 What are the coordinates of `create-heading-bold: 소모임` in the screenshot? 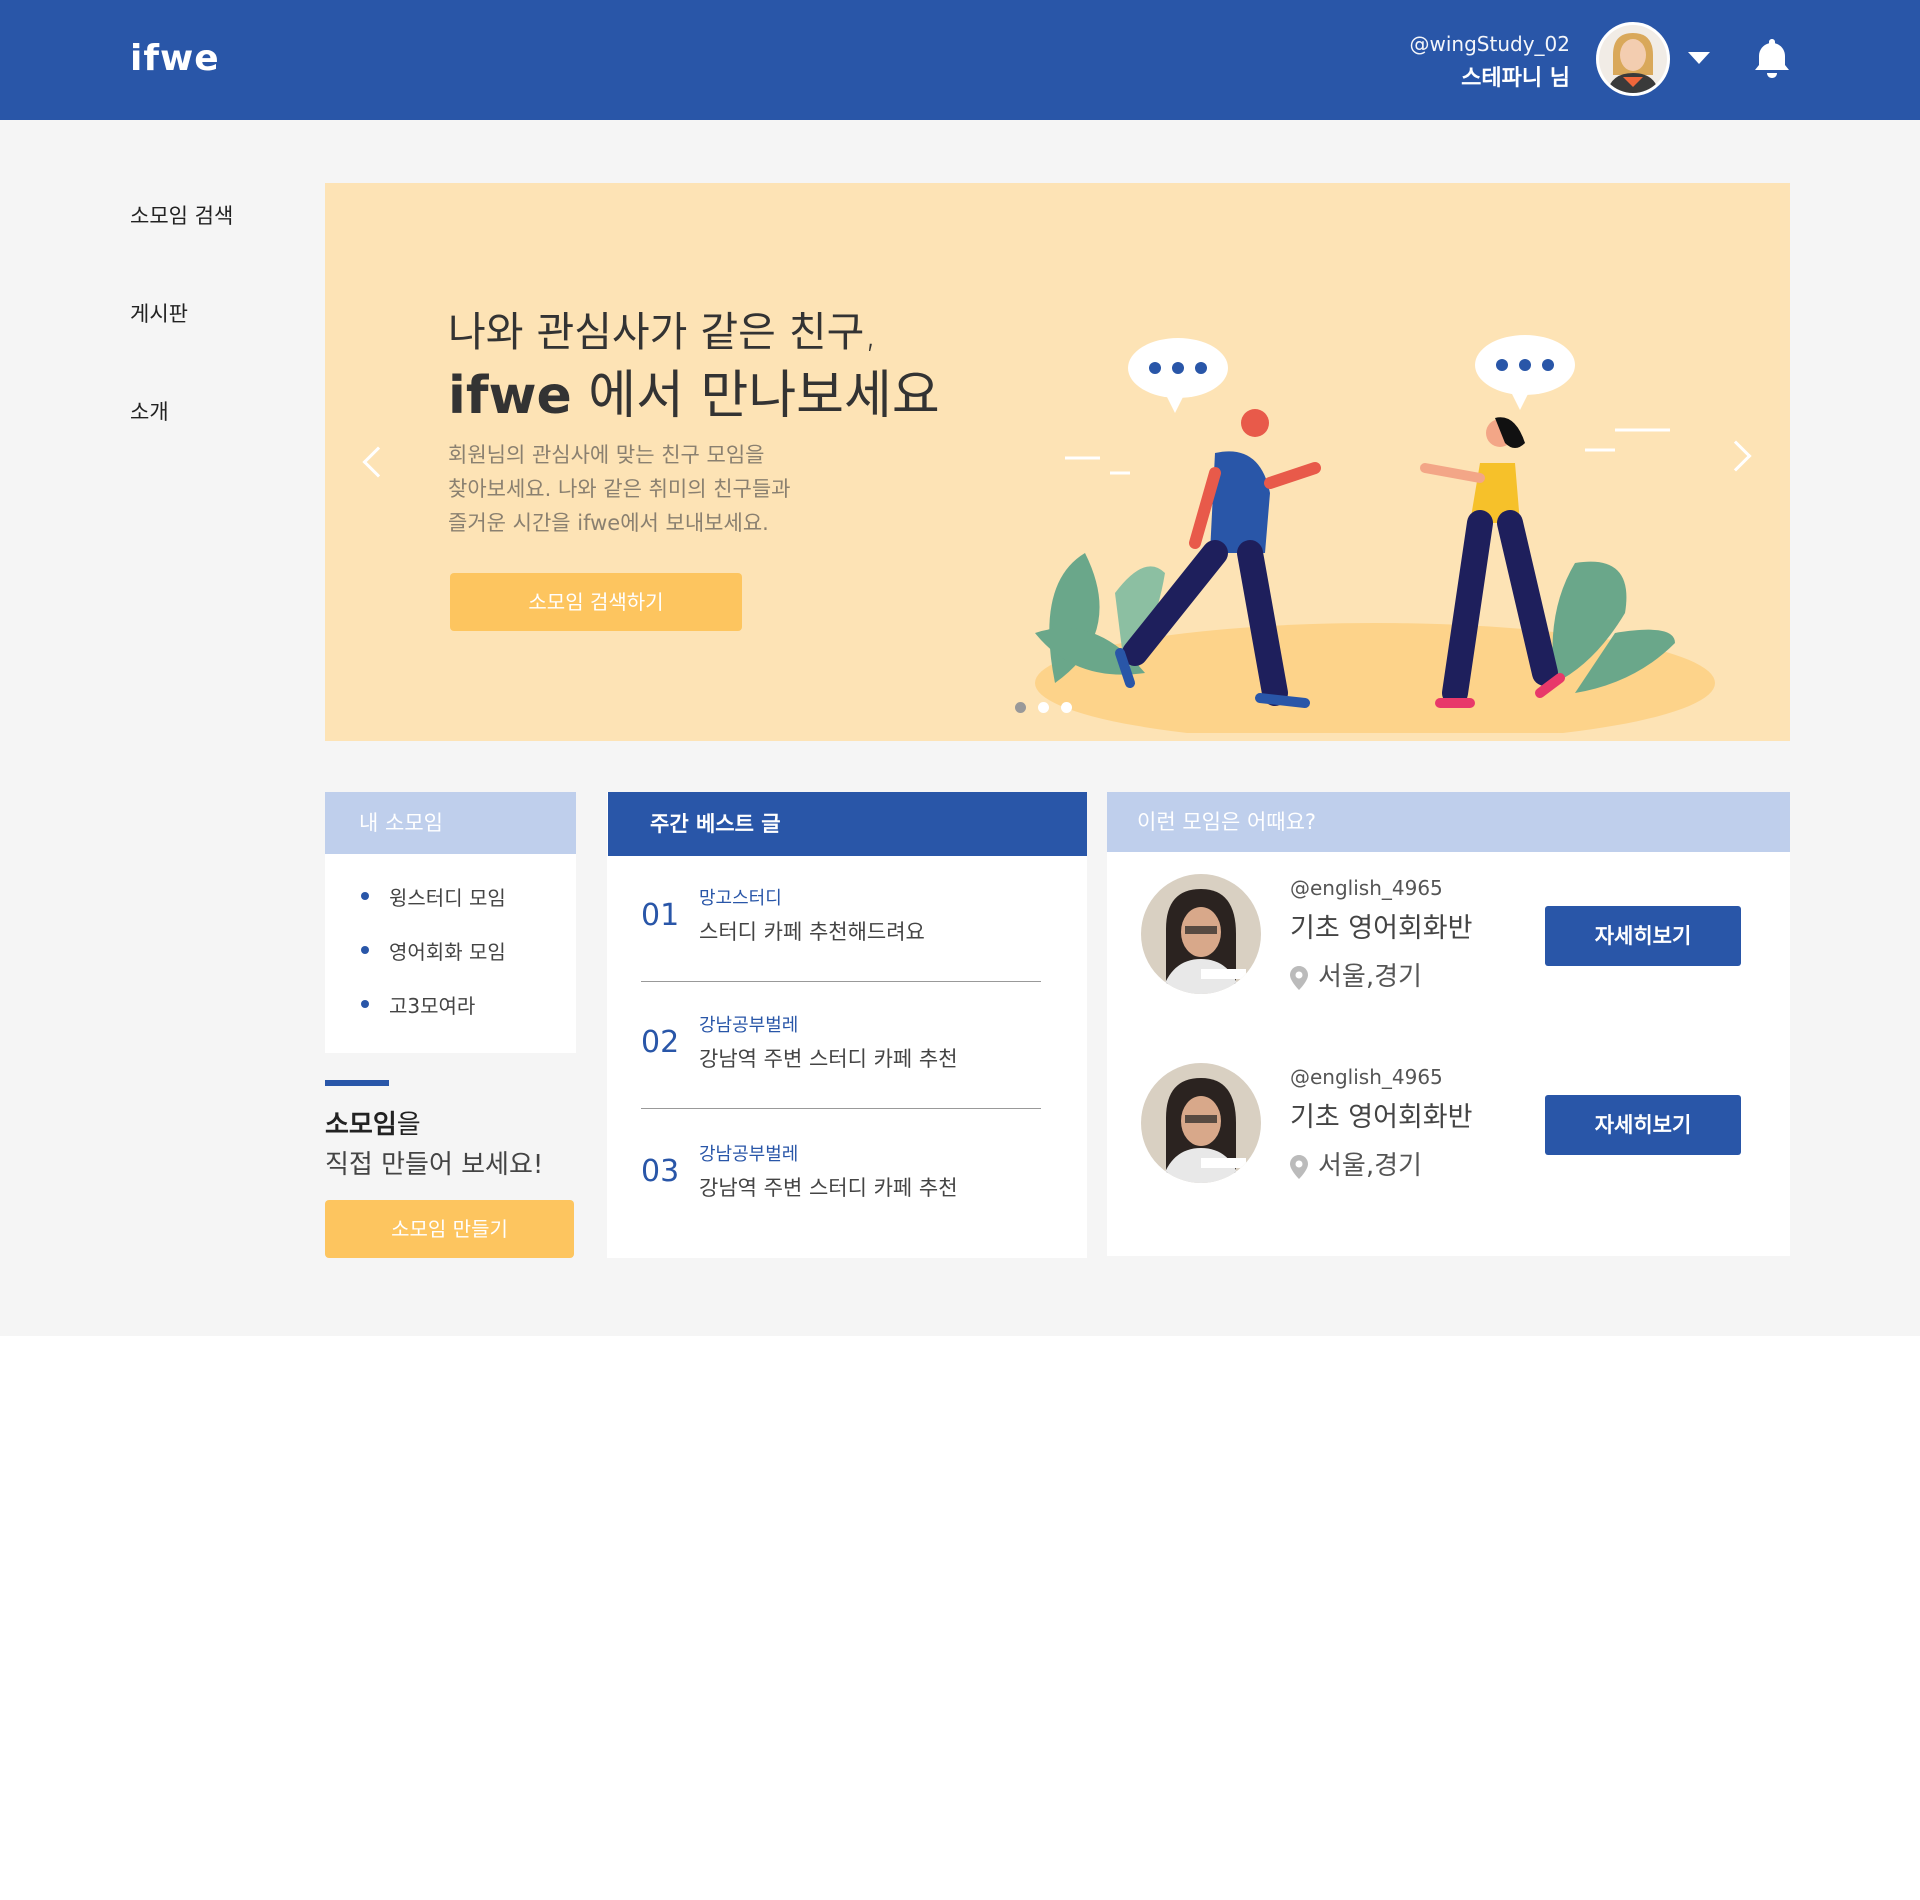 It's located at (361, 1125).